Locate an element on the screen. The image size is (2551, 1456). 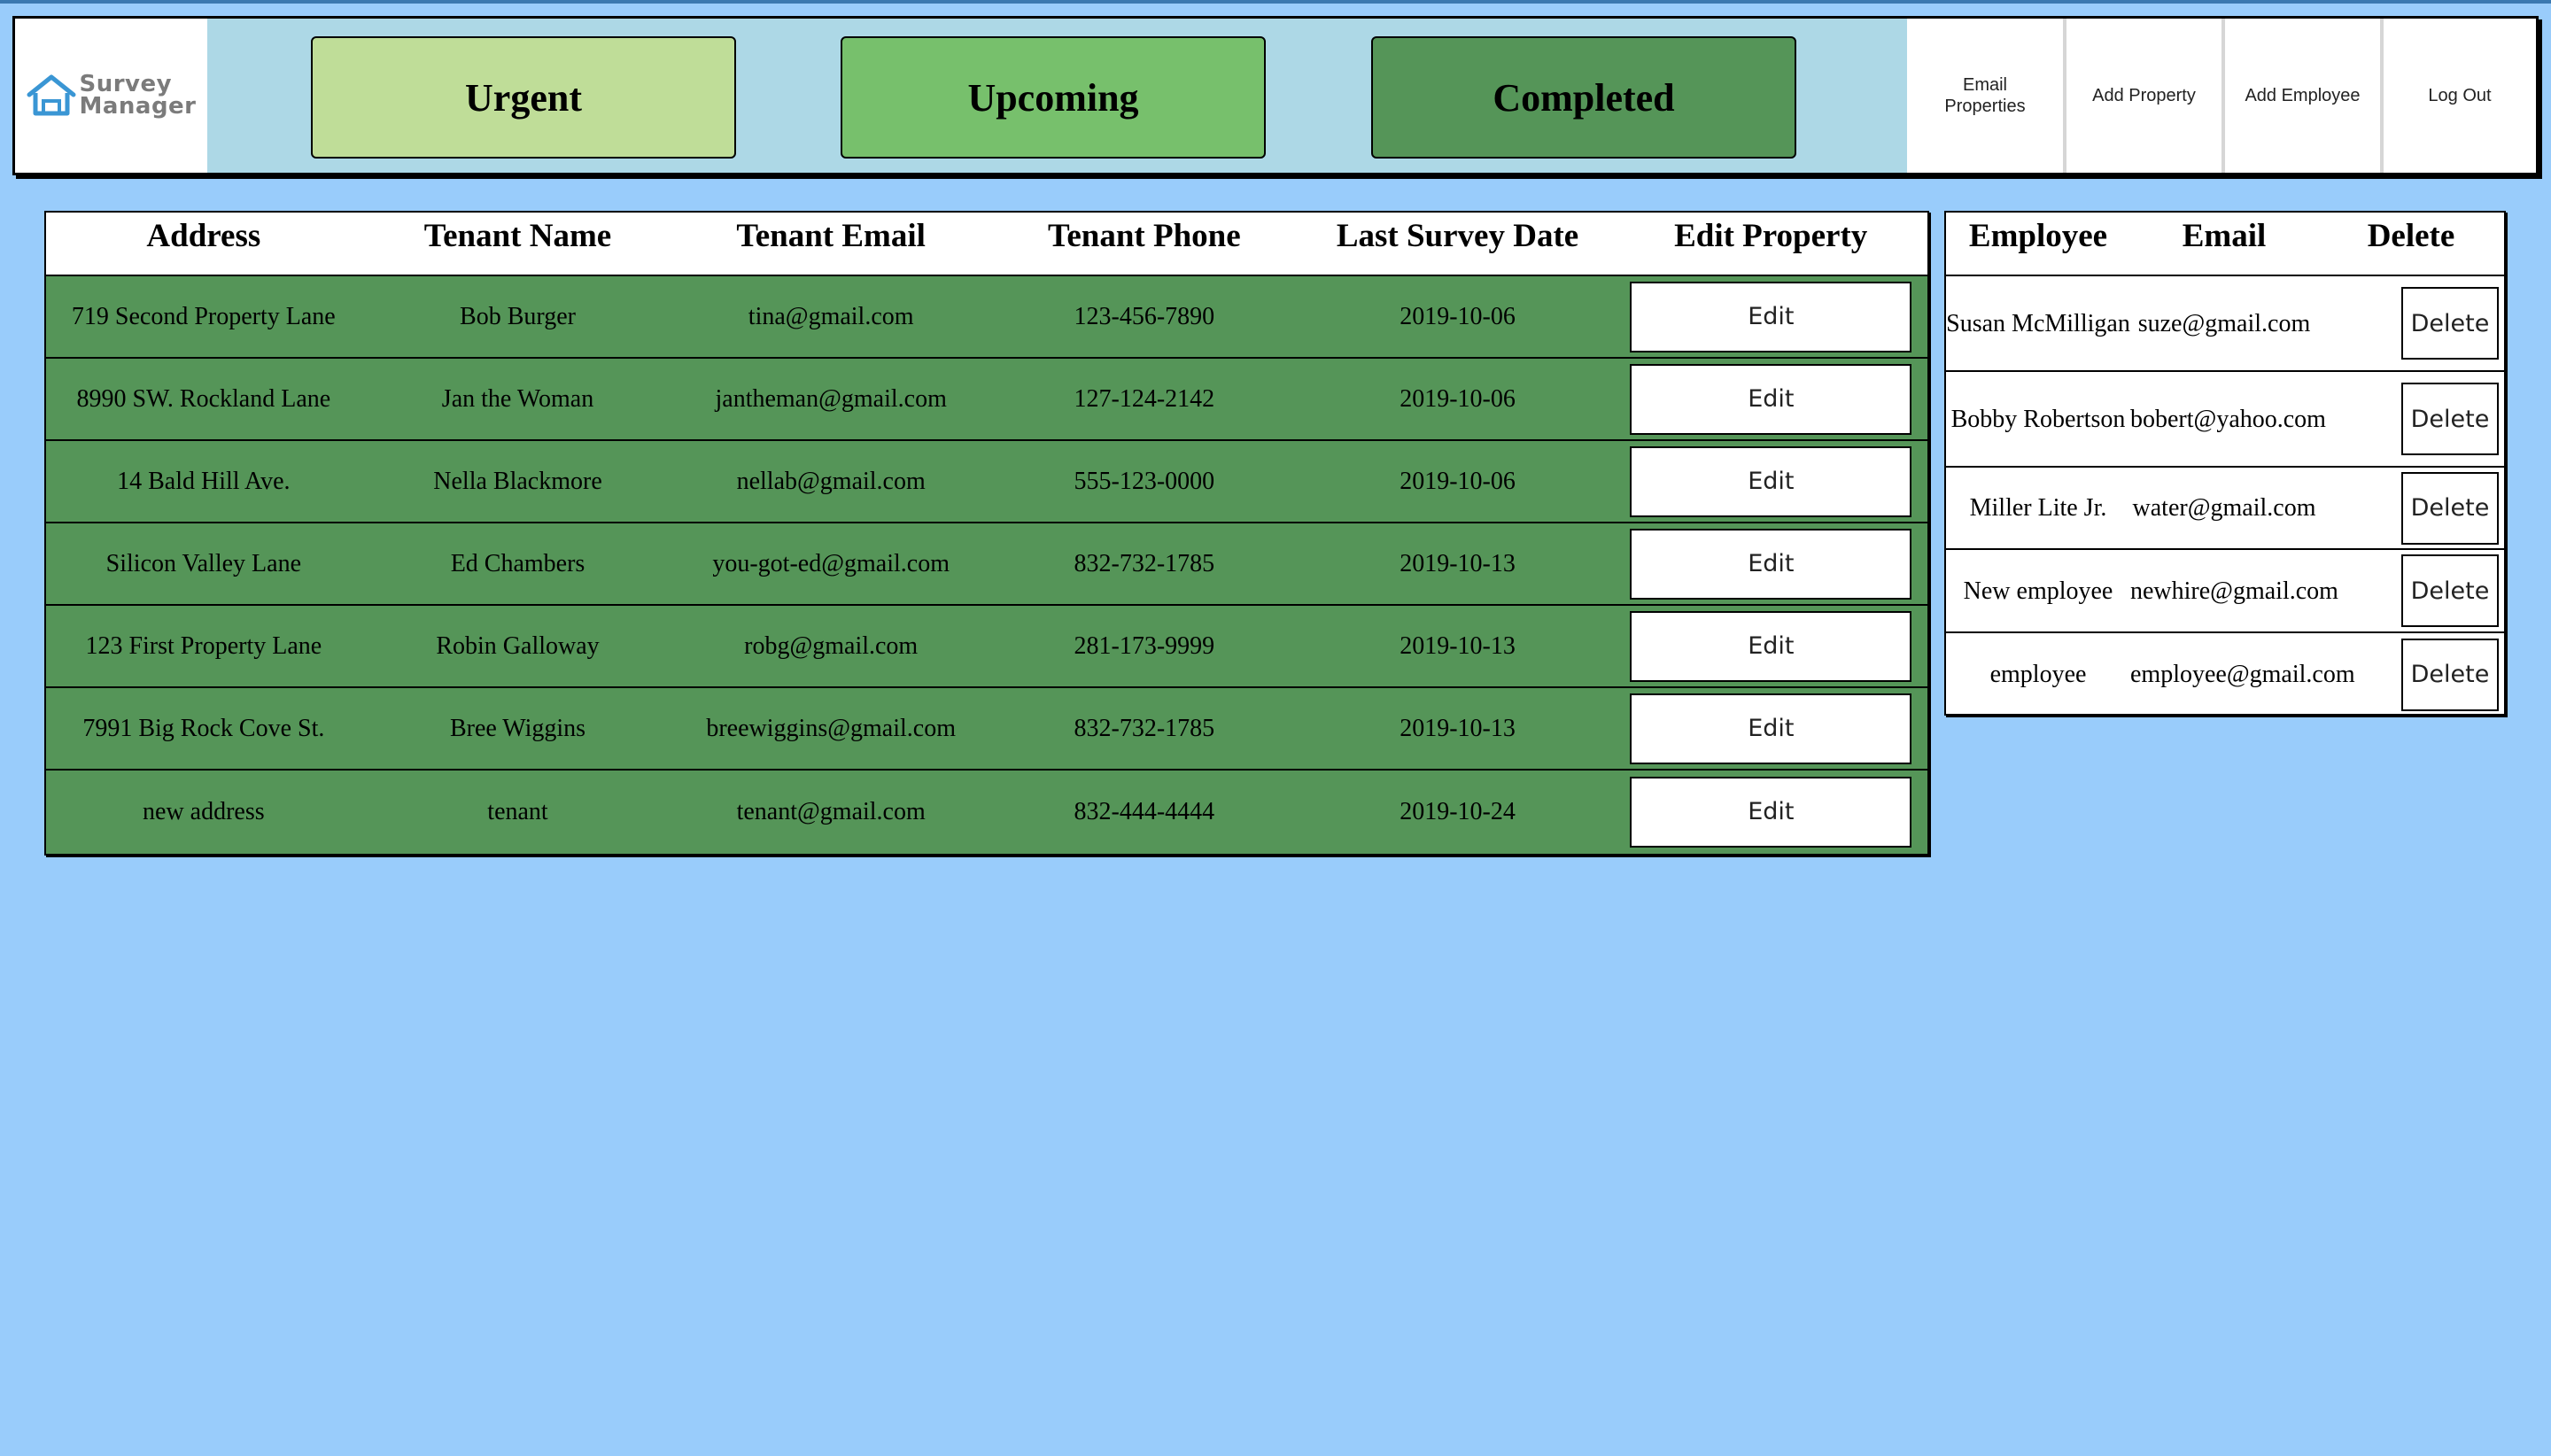
employees-table-header: Employee Email Delete is located at coordinates (2225, 244).